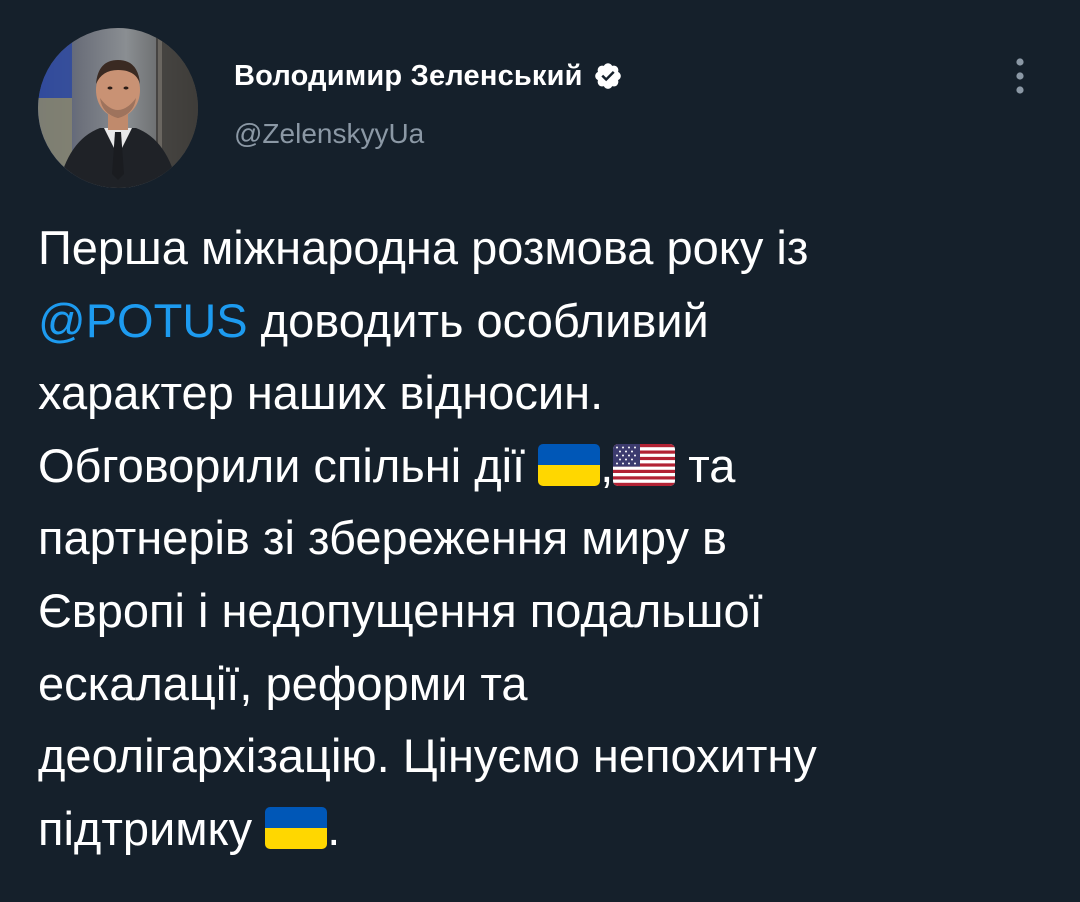  What do you see at coordinates (427, 756) in the screenshot?
I see `tweet-text-segment: деолігархізацію. Цінуємо непохитну` at bounding box center [427, 756].